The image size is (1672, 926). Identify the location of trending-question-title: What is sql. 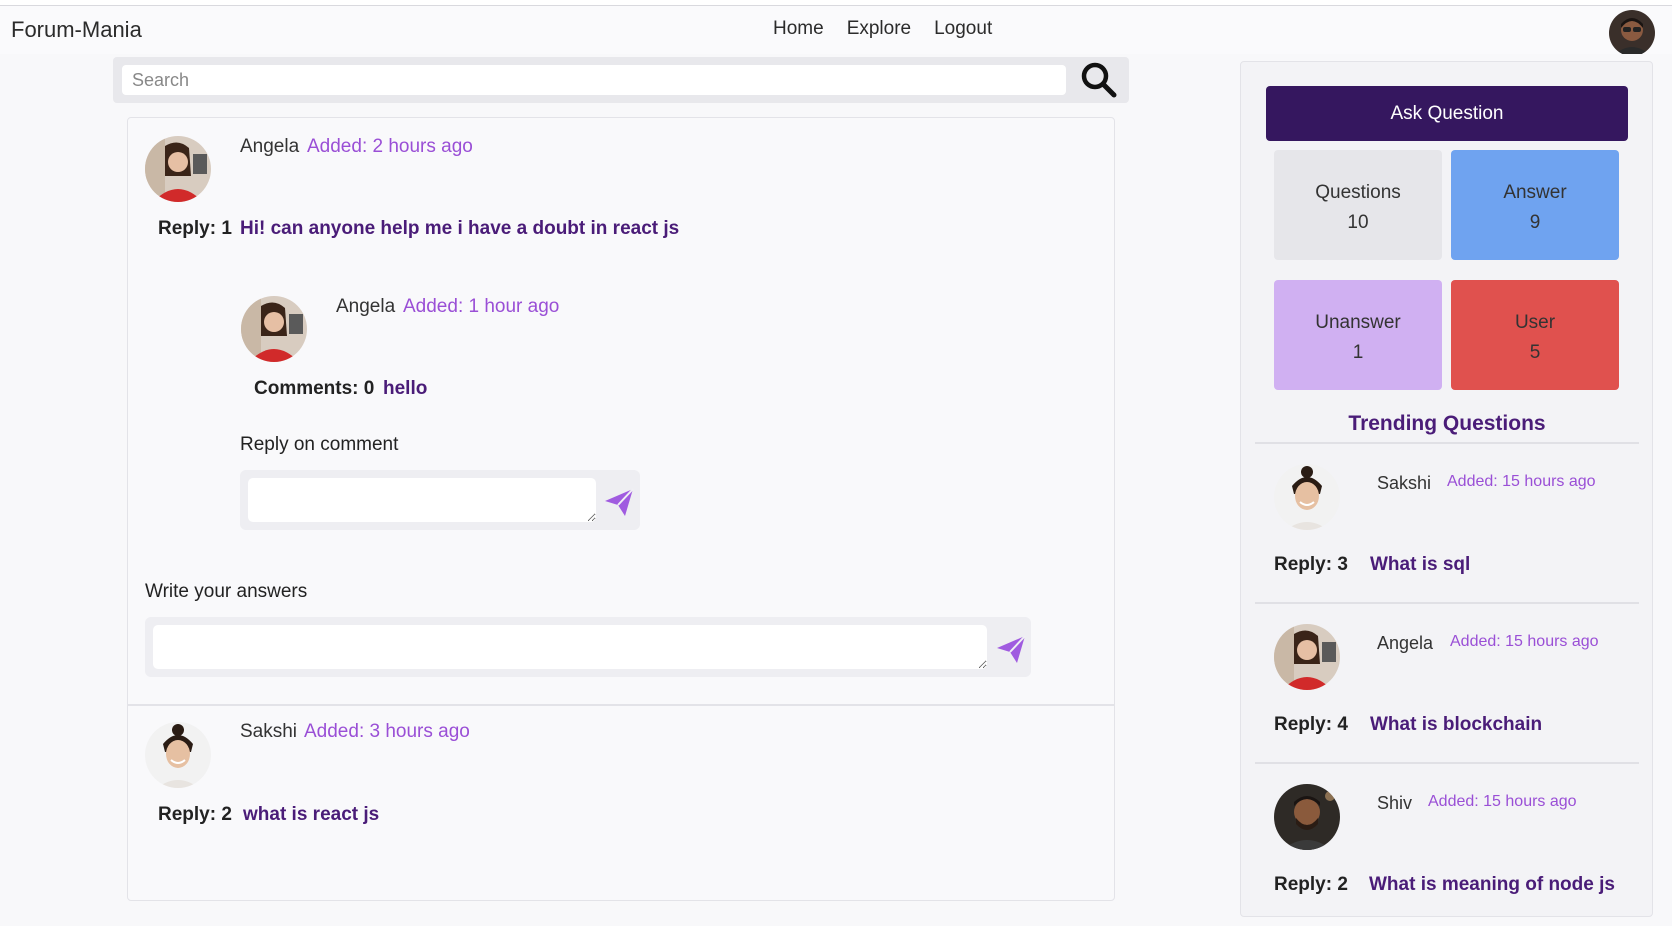
(1420, 565).